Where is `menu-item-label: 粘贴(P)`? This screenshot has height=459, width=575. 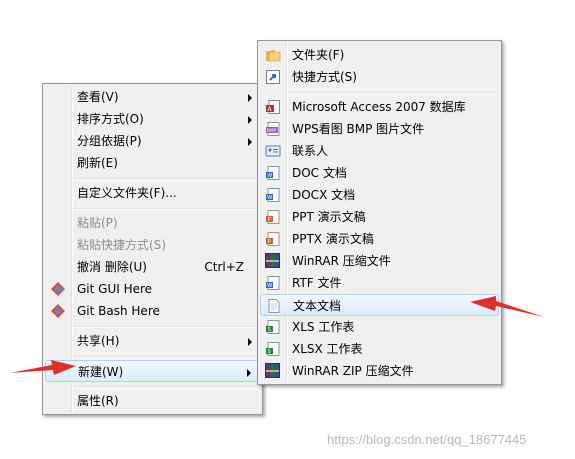 menu-item-label: 粘贴(P) is located at coordinates (97, 223).